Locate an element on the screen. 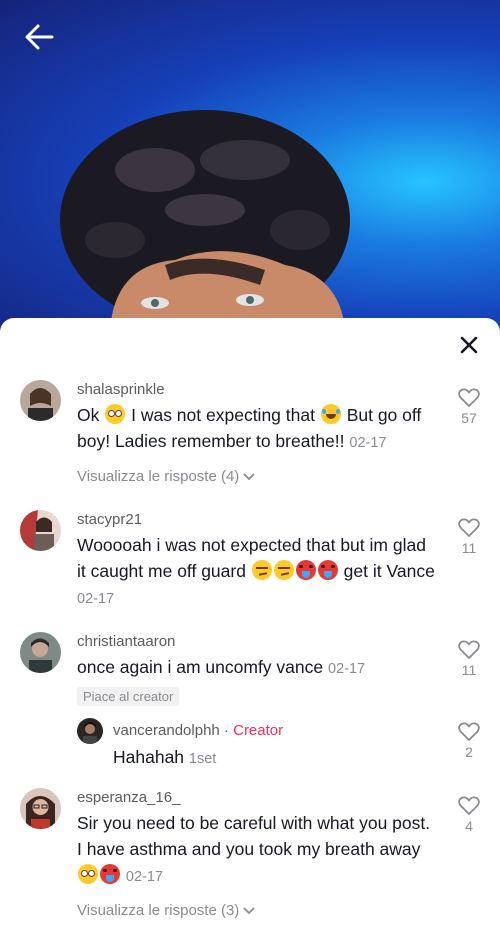 The width and height of the screenshot is (500, 926). view-replies-button: Visualizza le risposte (3) is located at coordinates (166, 910).